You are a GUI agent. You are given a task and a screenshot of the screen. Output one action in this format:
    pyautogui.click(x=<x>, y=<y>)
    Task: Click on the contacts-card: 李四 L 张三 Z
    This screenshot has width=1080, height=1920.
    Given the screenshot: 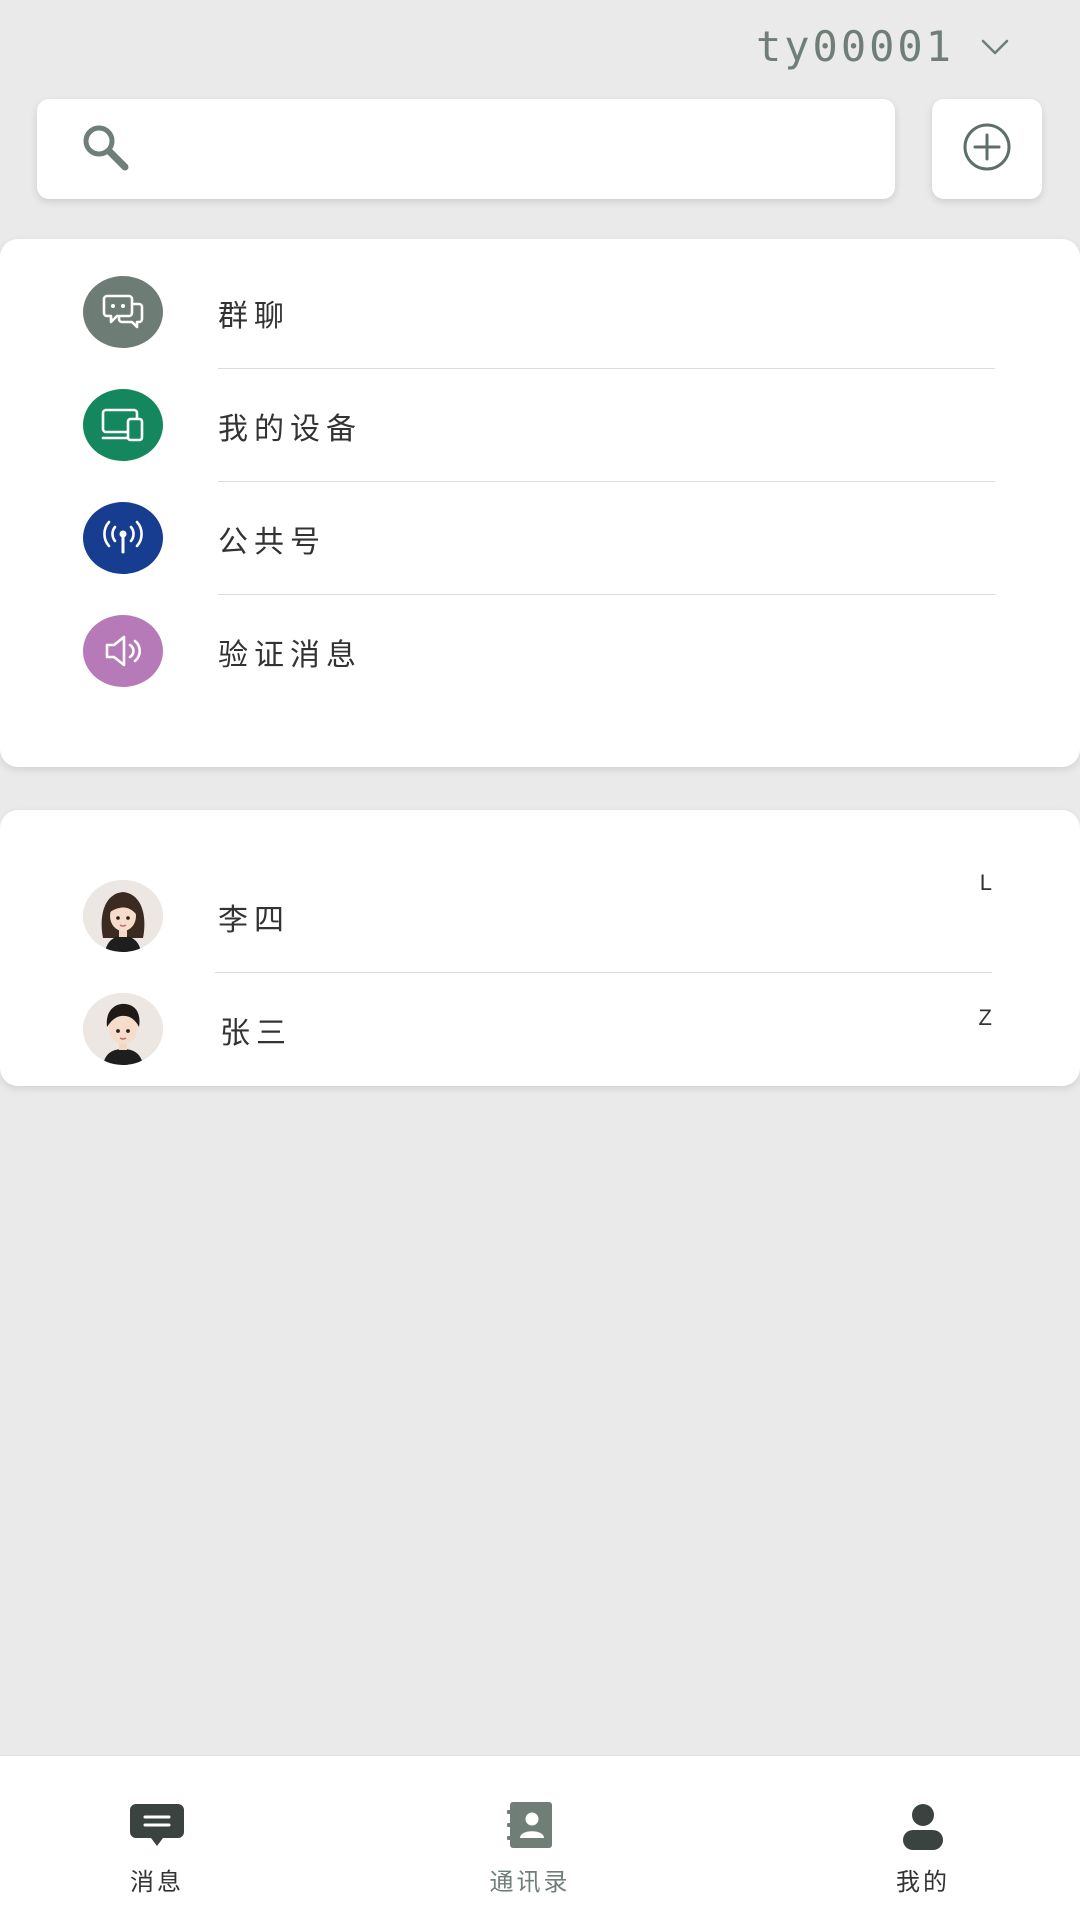 What is the action you would take?
    pyautogui.click(x=540, y=948)
    